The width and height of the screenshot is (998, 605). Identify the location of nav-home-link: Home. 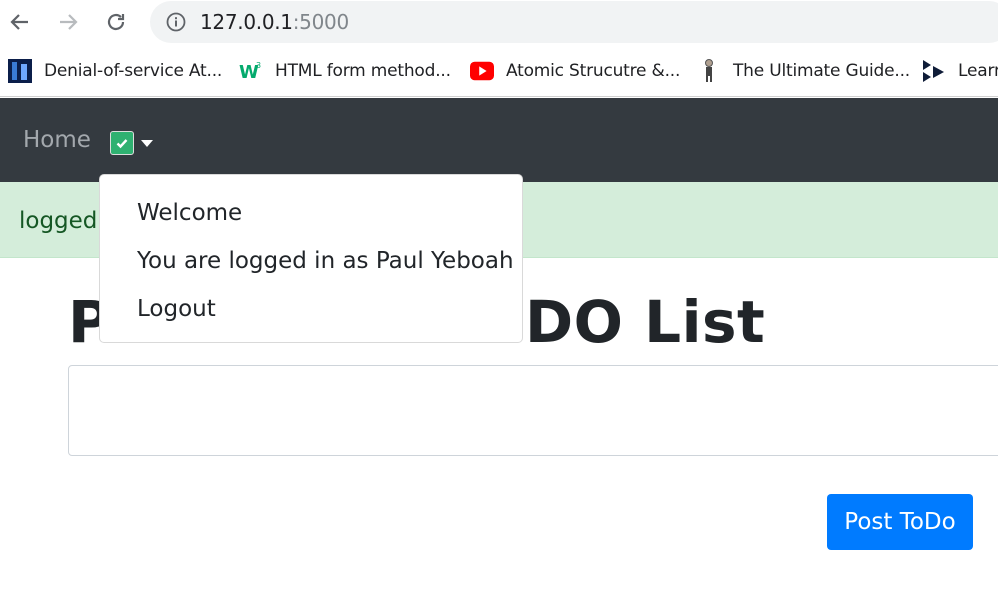
(57, 140).